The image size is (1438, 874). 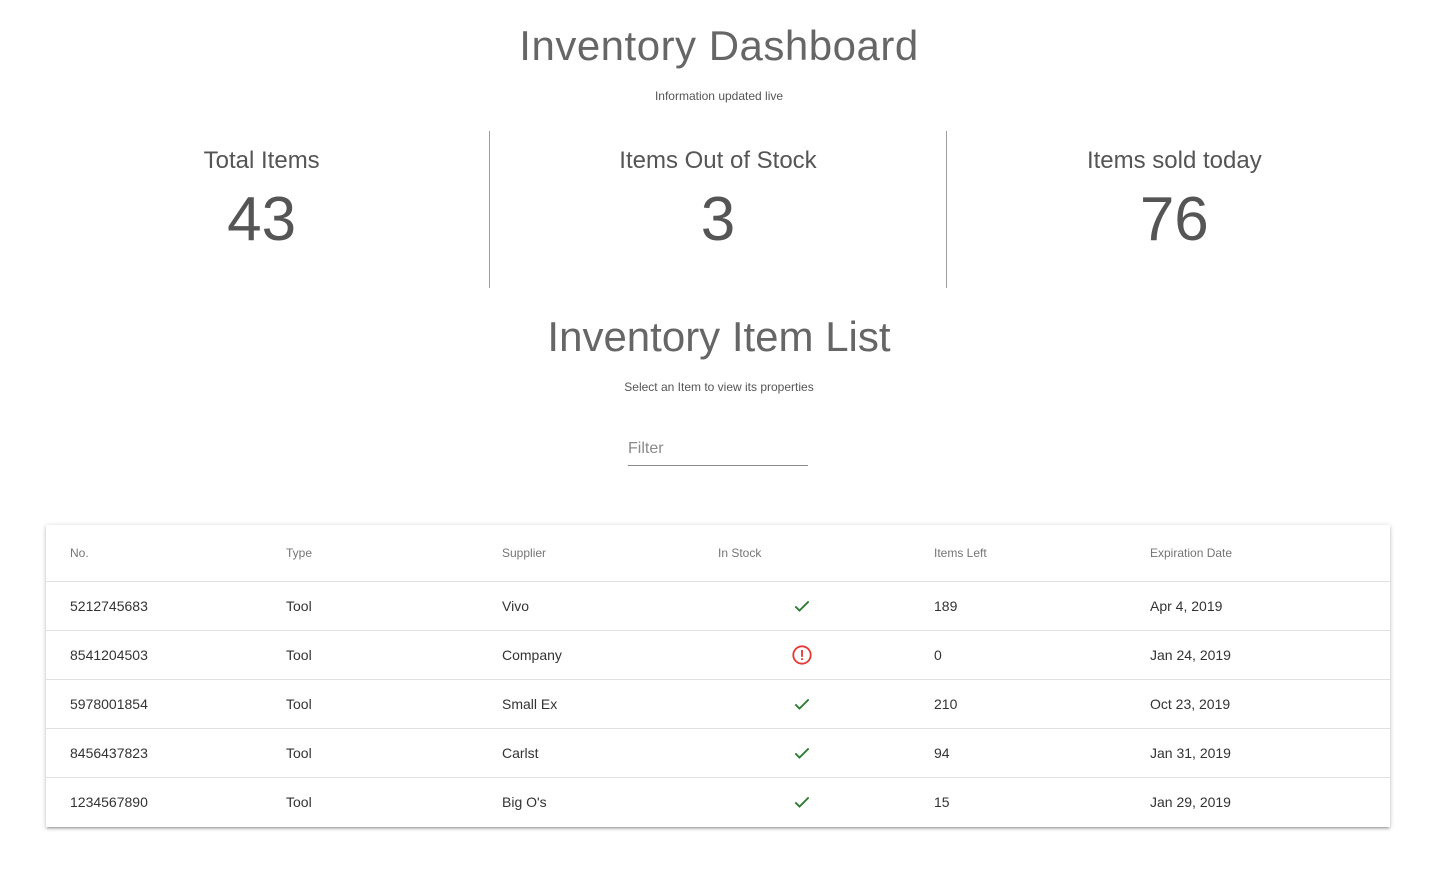 I want to click on table-row: 5212745683 Tool Vivo 189 Apr 4, 2019, so click(x=718, y=606).